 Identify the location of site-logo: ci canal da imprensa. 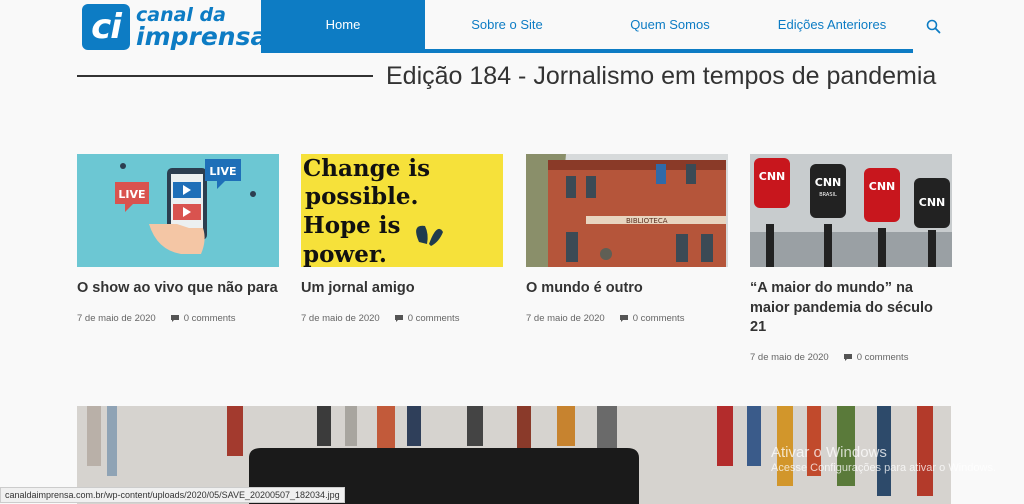
(174, 27).